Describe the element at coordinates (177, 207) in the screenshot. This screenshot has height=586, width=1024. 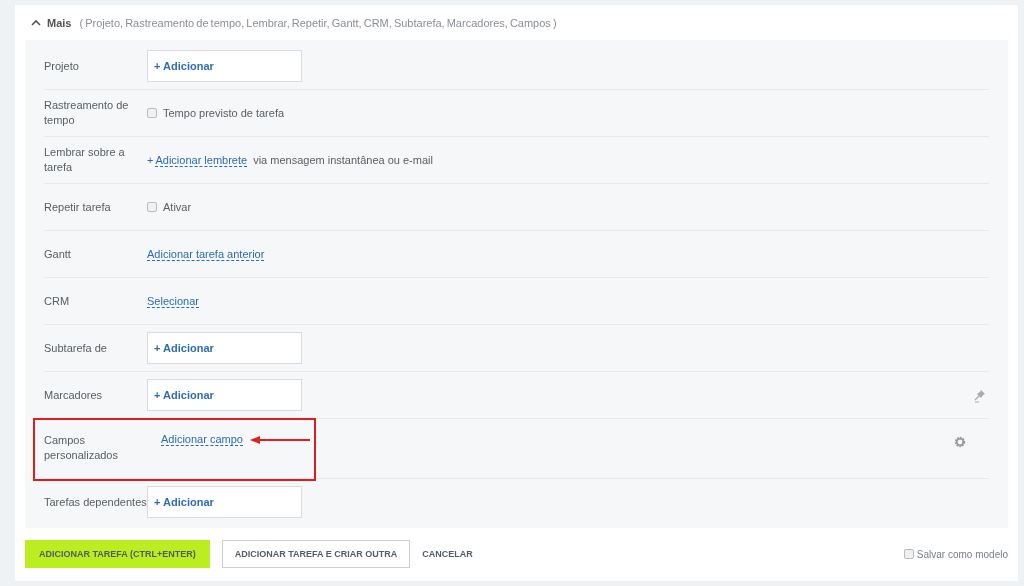
I see `checkbox-label: Ativar` at that location.